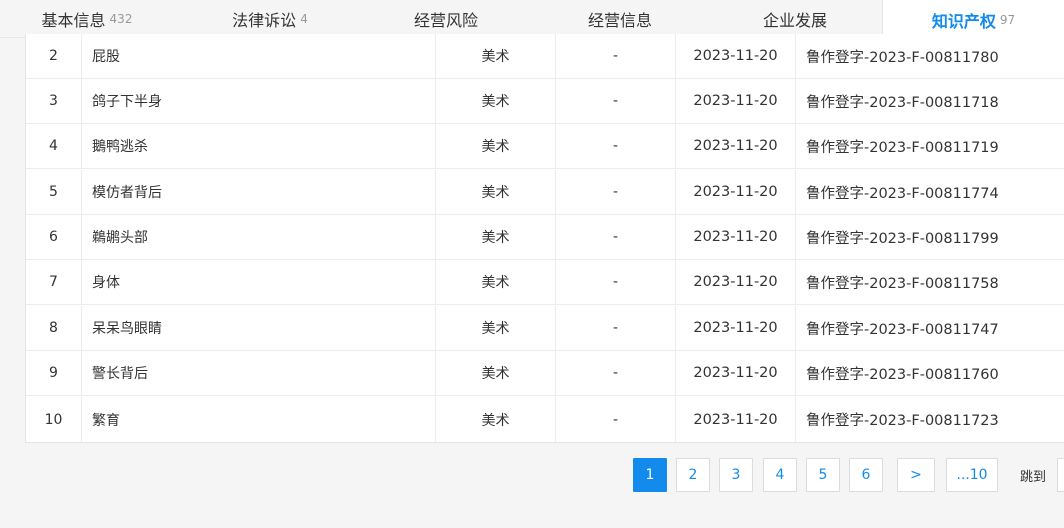 The width and height of the screenshot is (1064, 528). What do you see at coordinates (54, 282) in the screenshot?
I see `row-index: 7` at bounding box center [54, 282].